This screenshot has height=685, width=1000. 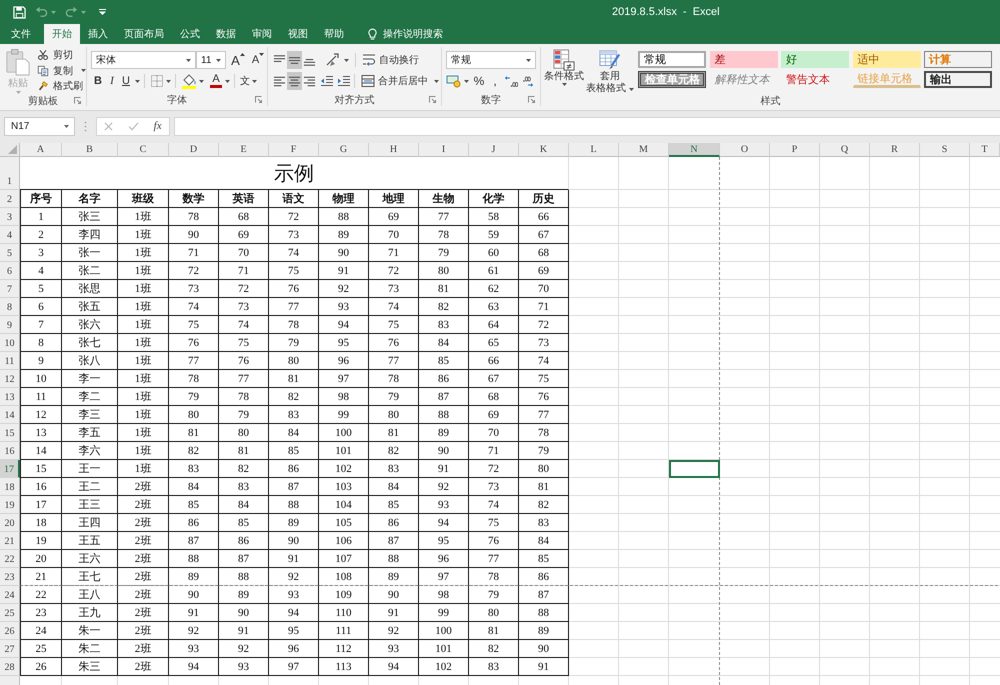 What do you see at coordinates (98, 81) in the screenshot?
I see `bold-button: B` at bounding box center [98, 81].